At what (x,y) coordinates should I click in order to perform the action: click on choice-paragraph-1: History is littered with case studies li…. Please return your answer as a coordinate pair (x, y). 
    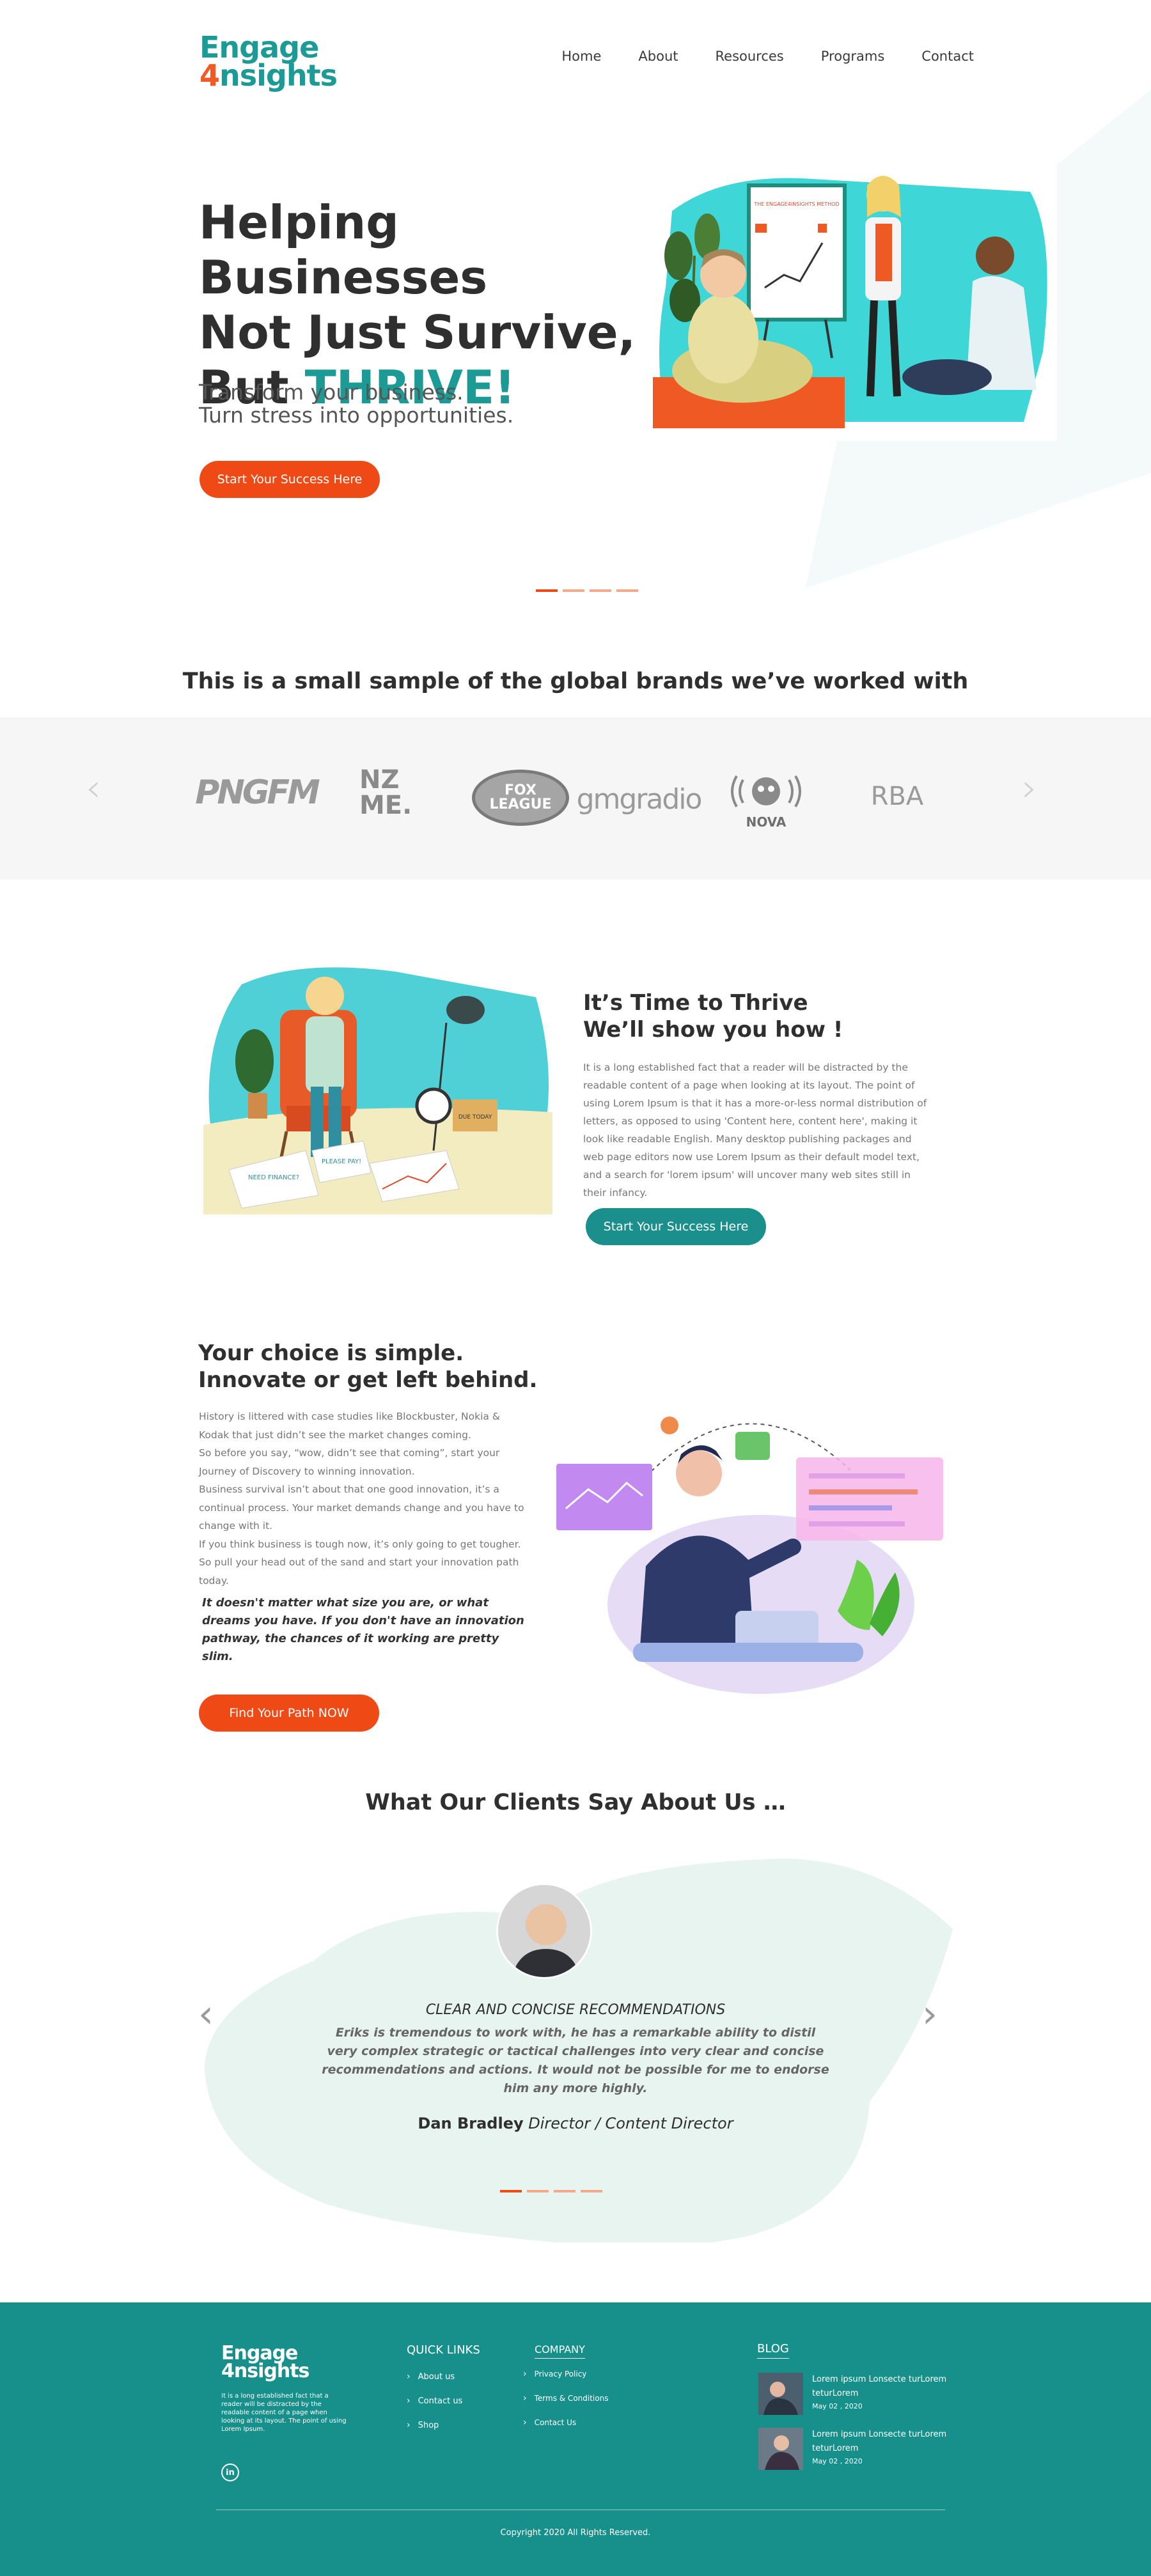
    Looking at the image, I should click on (350, 1426).